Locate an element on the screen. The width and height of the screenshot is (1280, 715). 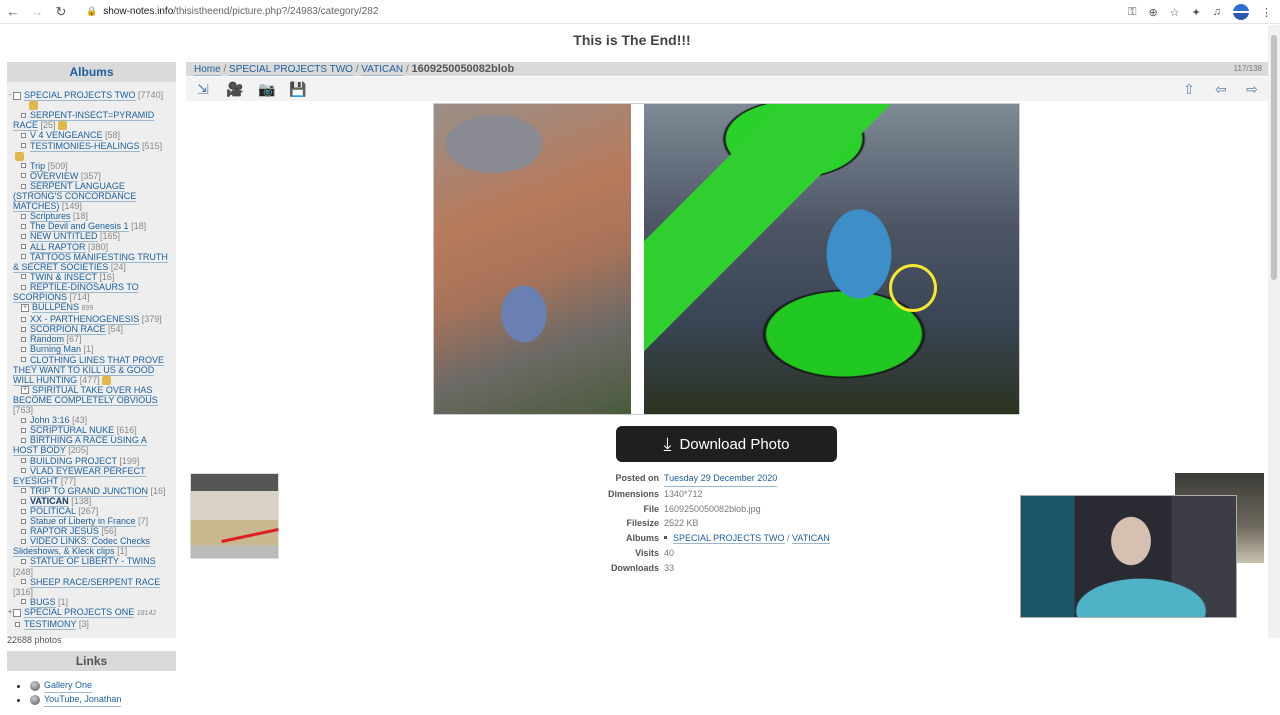
album-tree-item: V 4 VENGEANCE [58] is located at coordinates (91, 136).